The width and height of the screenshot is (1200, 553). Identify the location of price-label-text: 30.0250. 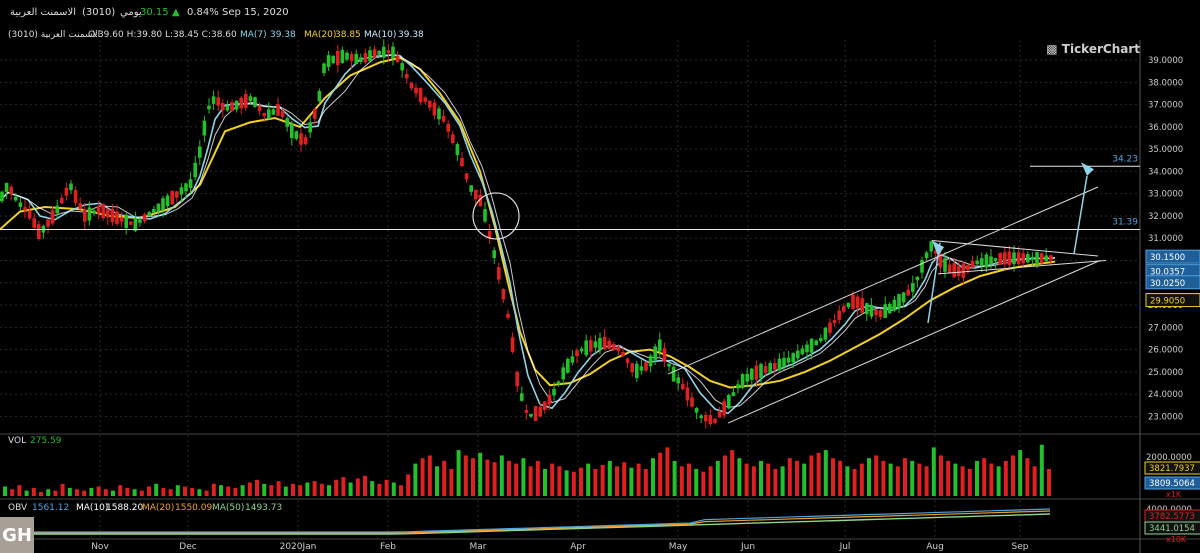
(1167, 284).